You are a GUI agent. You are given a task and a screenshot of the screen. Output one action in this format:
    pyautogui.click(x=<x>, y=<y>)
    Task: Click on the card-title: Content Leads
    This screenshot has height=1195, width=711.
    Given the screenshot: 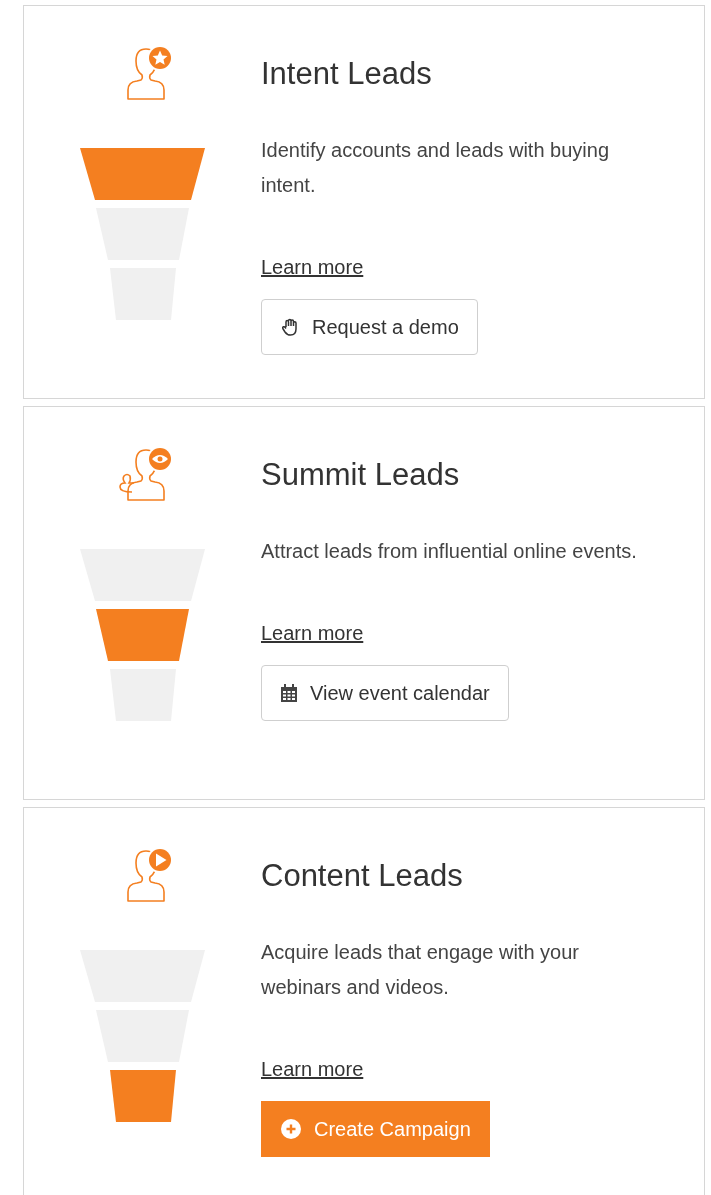 What is the action you would take?
    pyautogui.click(x=362, y=876)
    